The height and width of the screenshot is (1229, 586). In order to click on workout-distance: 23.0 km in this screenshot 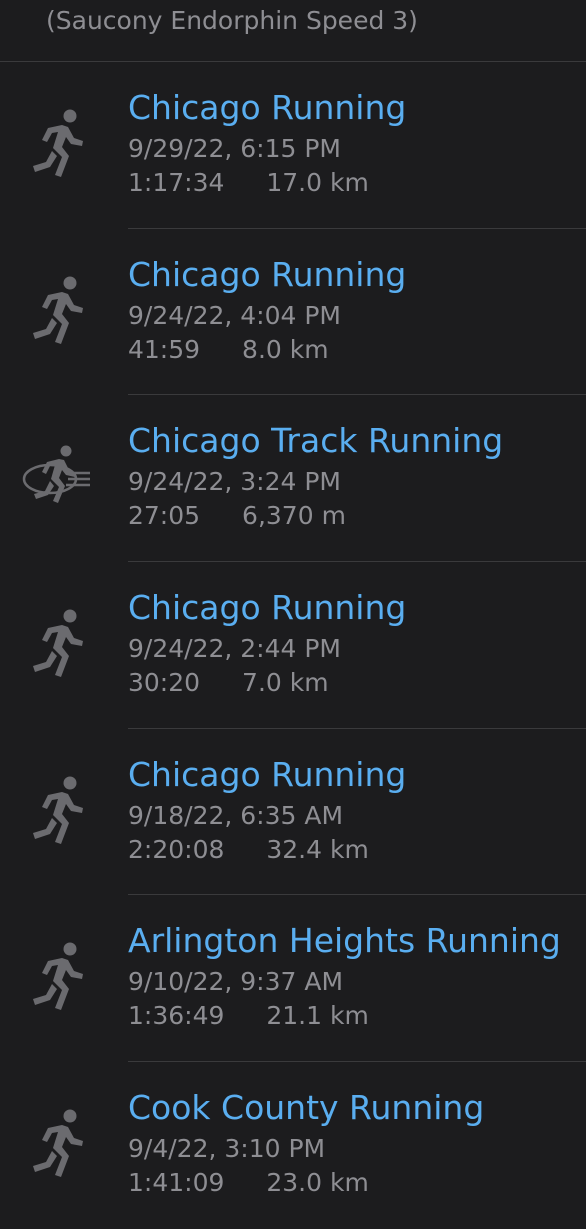, I will do `click(317, 1183)`.